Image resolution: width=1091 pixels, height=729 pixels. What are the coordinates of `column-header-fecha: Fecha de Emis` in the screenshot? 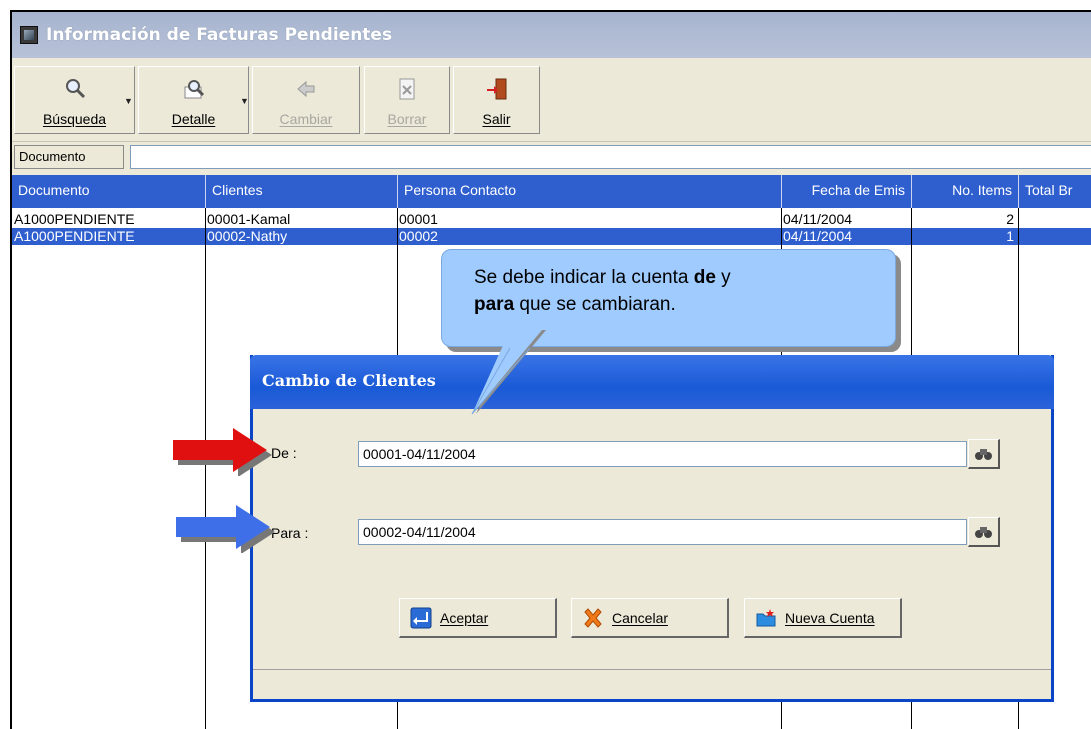 It's located at (846, 191).